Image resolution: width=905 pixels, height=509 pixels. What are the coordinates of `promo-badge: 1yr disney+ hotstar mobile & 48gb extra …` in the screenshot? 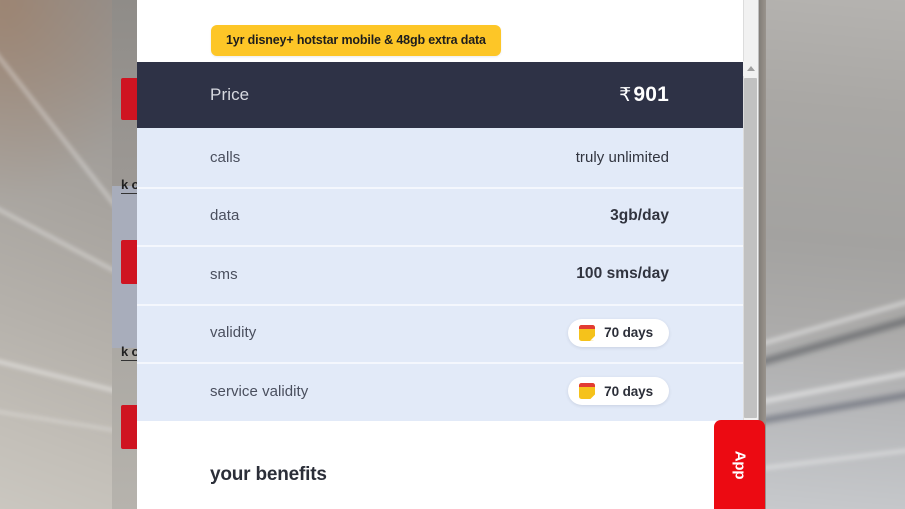 It's located at (356, 40).